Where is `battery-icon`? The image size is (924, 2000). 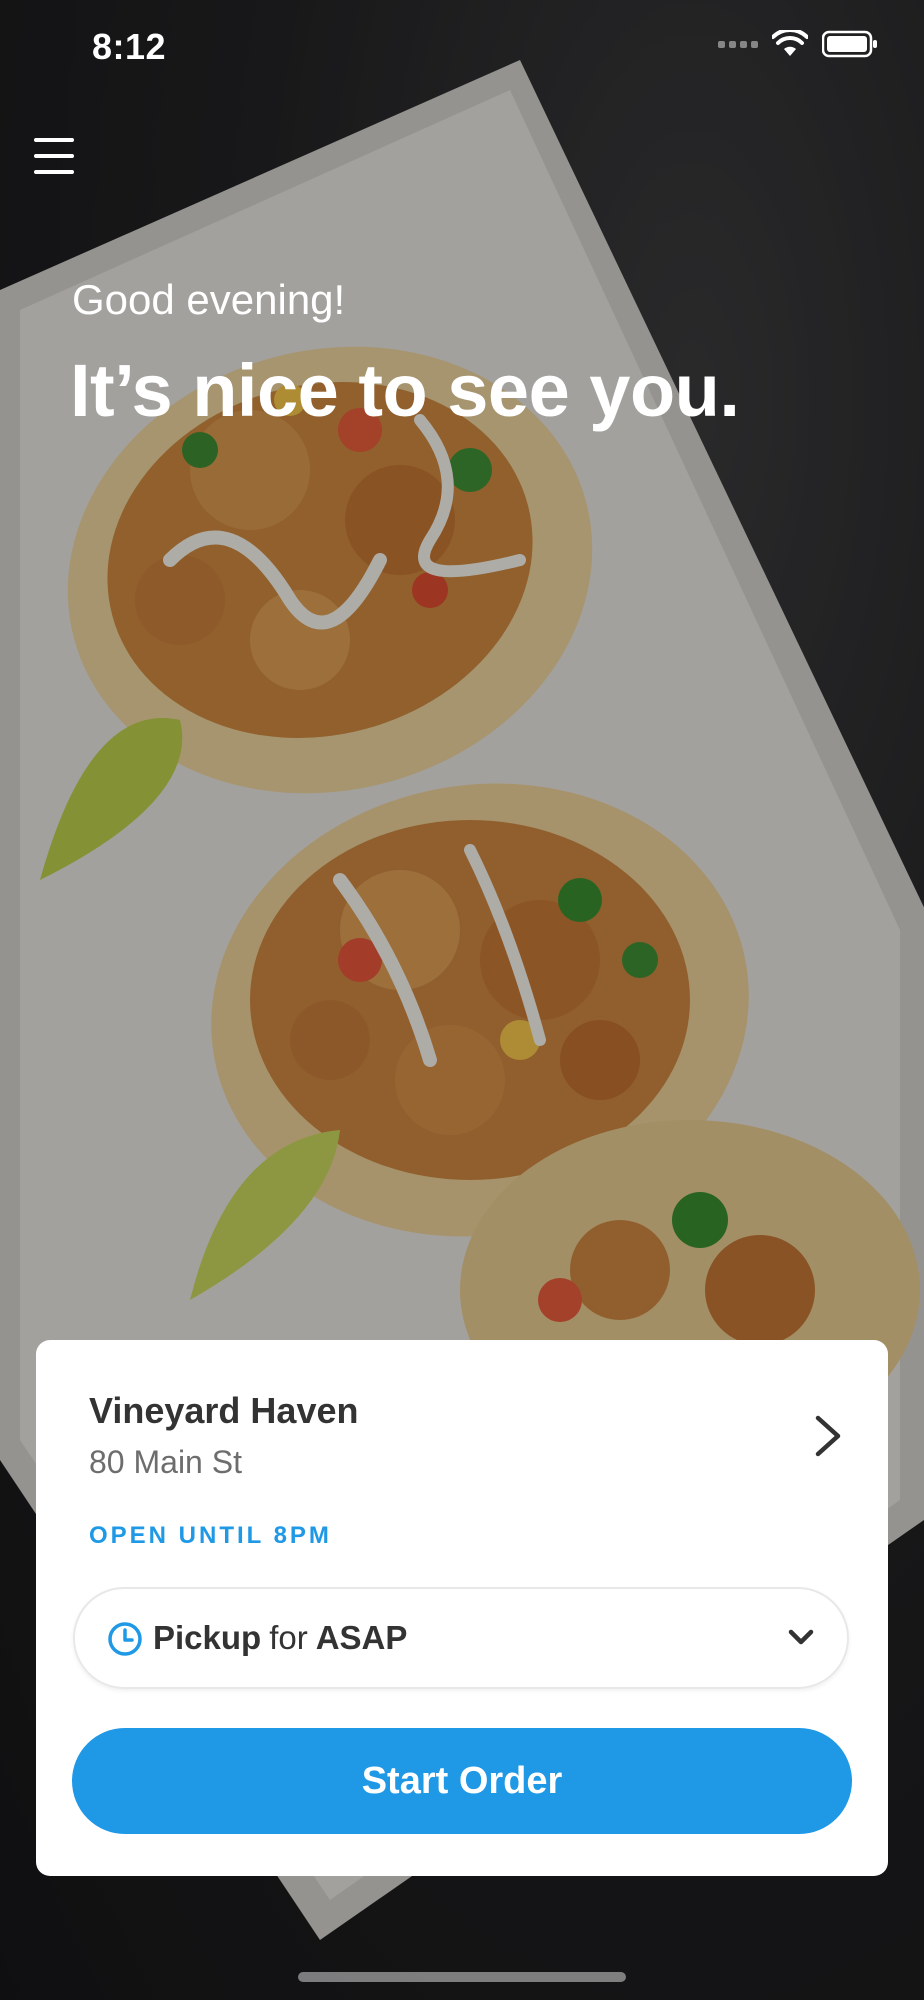
battery-icon is located at coordinates (849, 44).